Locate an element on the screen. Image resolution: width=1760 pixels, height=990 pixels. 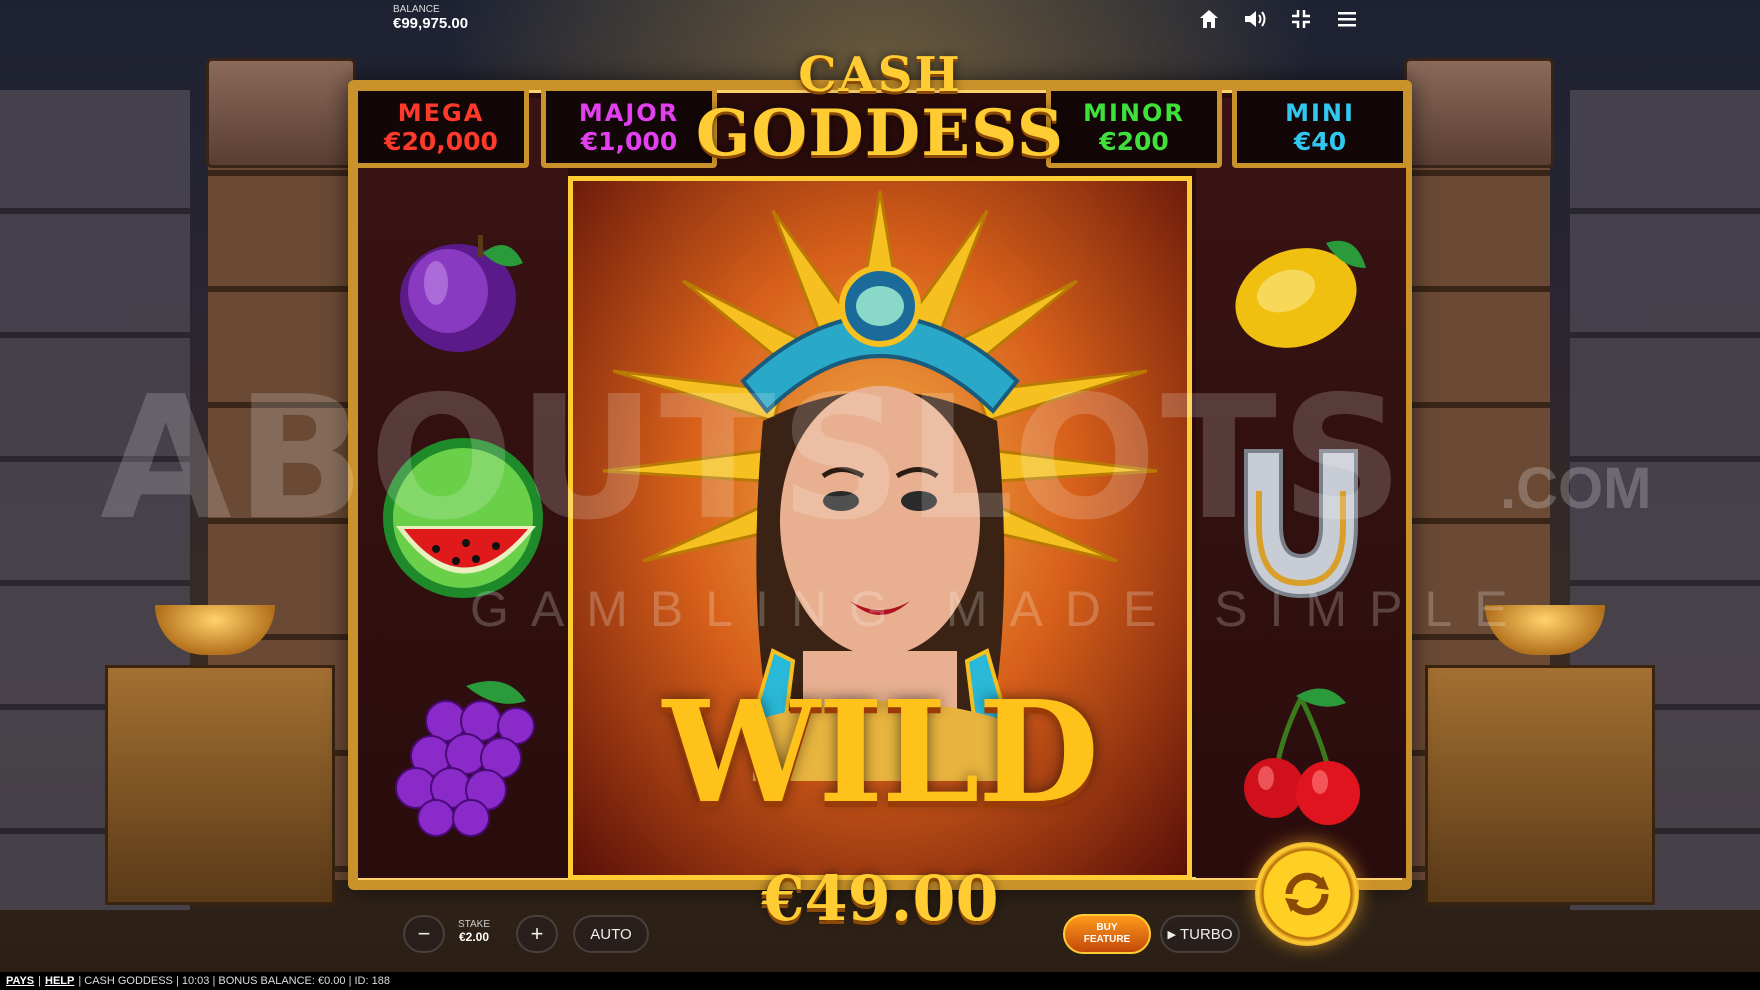
sound-icon is located at coordinates (1255, 19).